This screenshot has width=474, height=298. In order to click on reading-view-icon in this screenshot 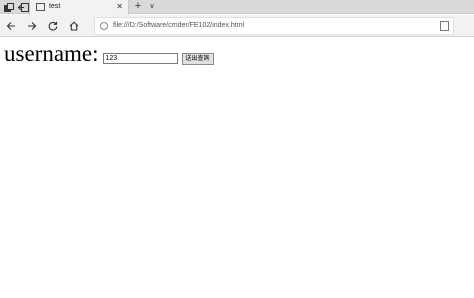, I will do `click(444, 26)`.